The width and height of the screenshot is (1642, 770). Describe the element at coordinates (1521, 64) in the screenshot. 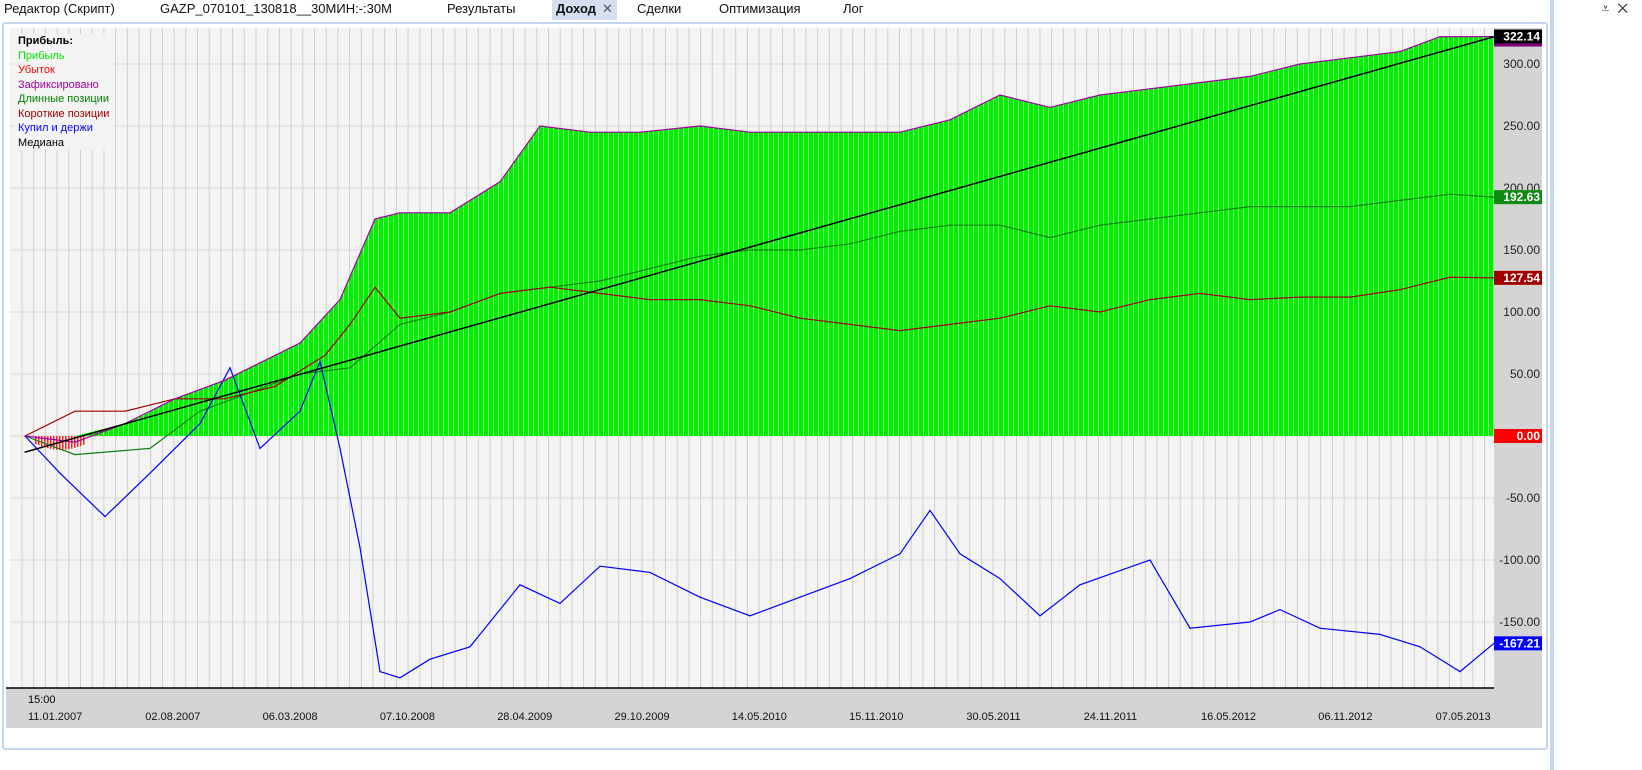

I see `y-tick-label: 300.00` at that location.